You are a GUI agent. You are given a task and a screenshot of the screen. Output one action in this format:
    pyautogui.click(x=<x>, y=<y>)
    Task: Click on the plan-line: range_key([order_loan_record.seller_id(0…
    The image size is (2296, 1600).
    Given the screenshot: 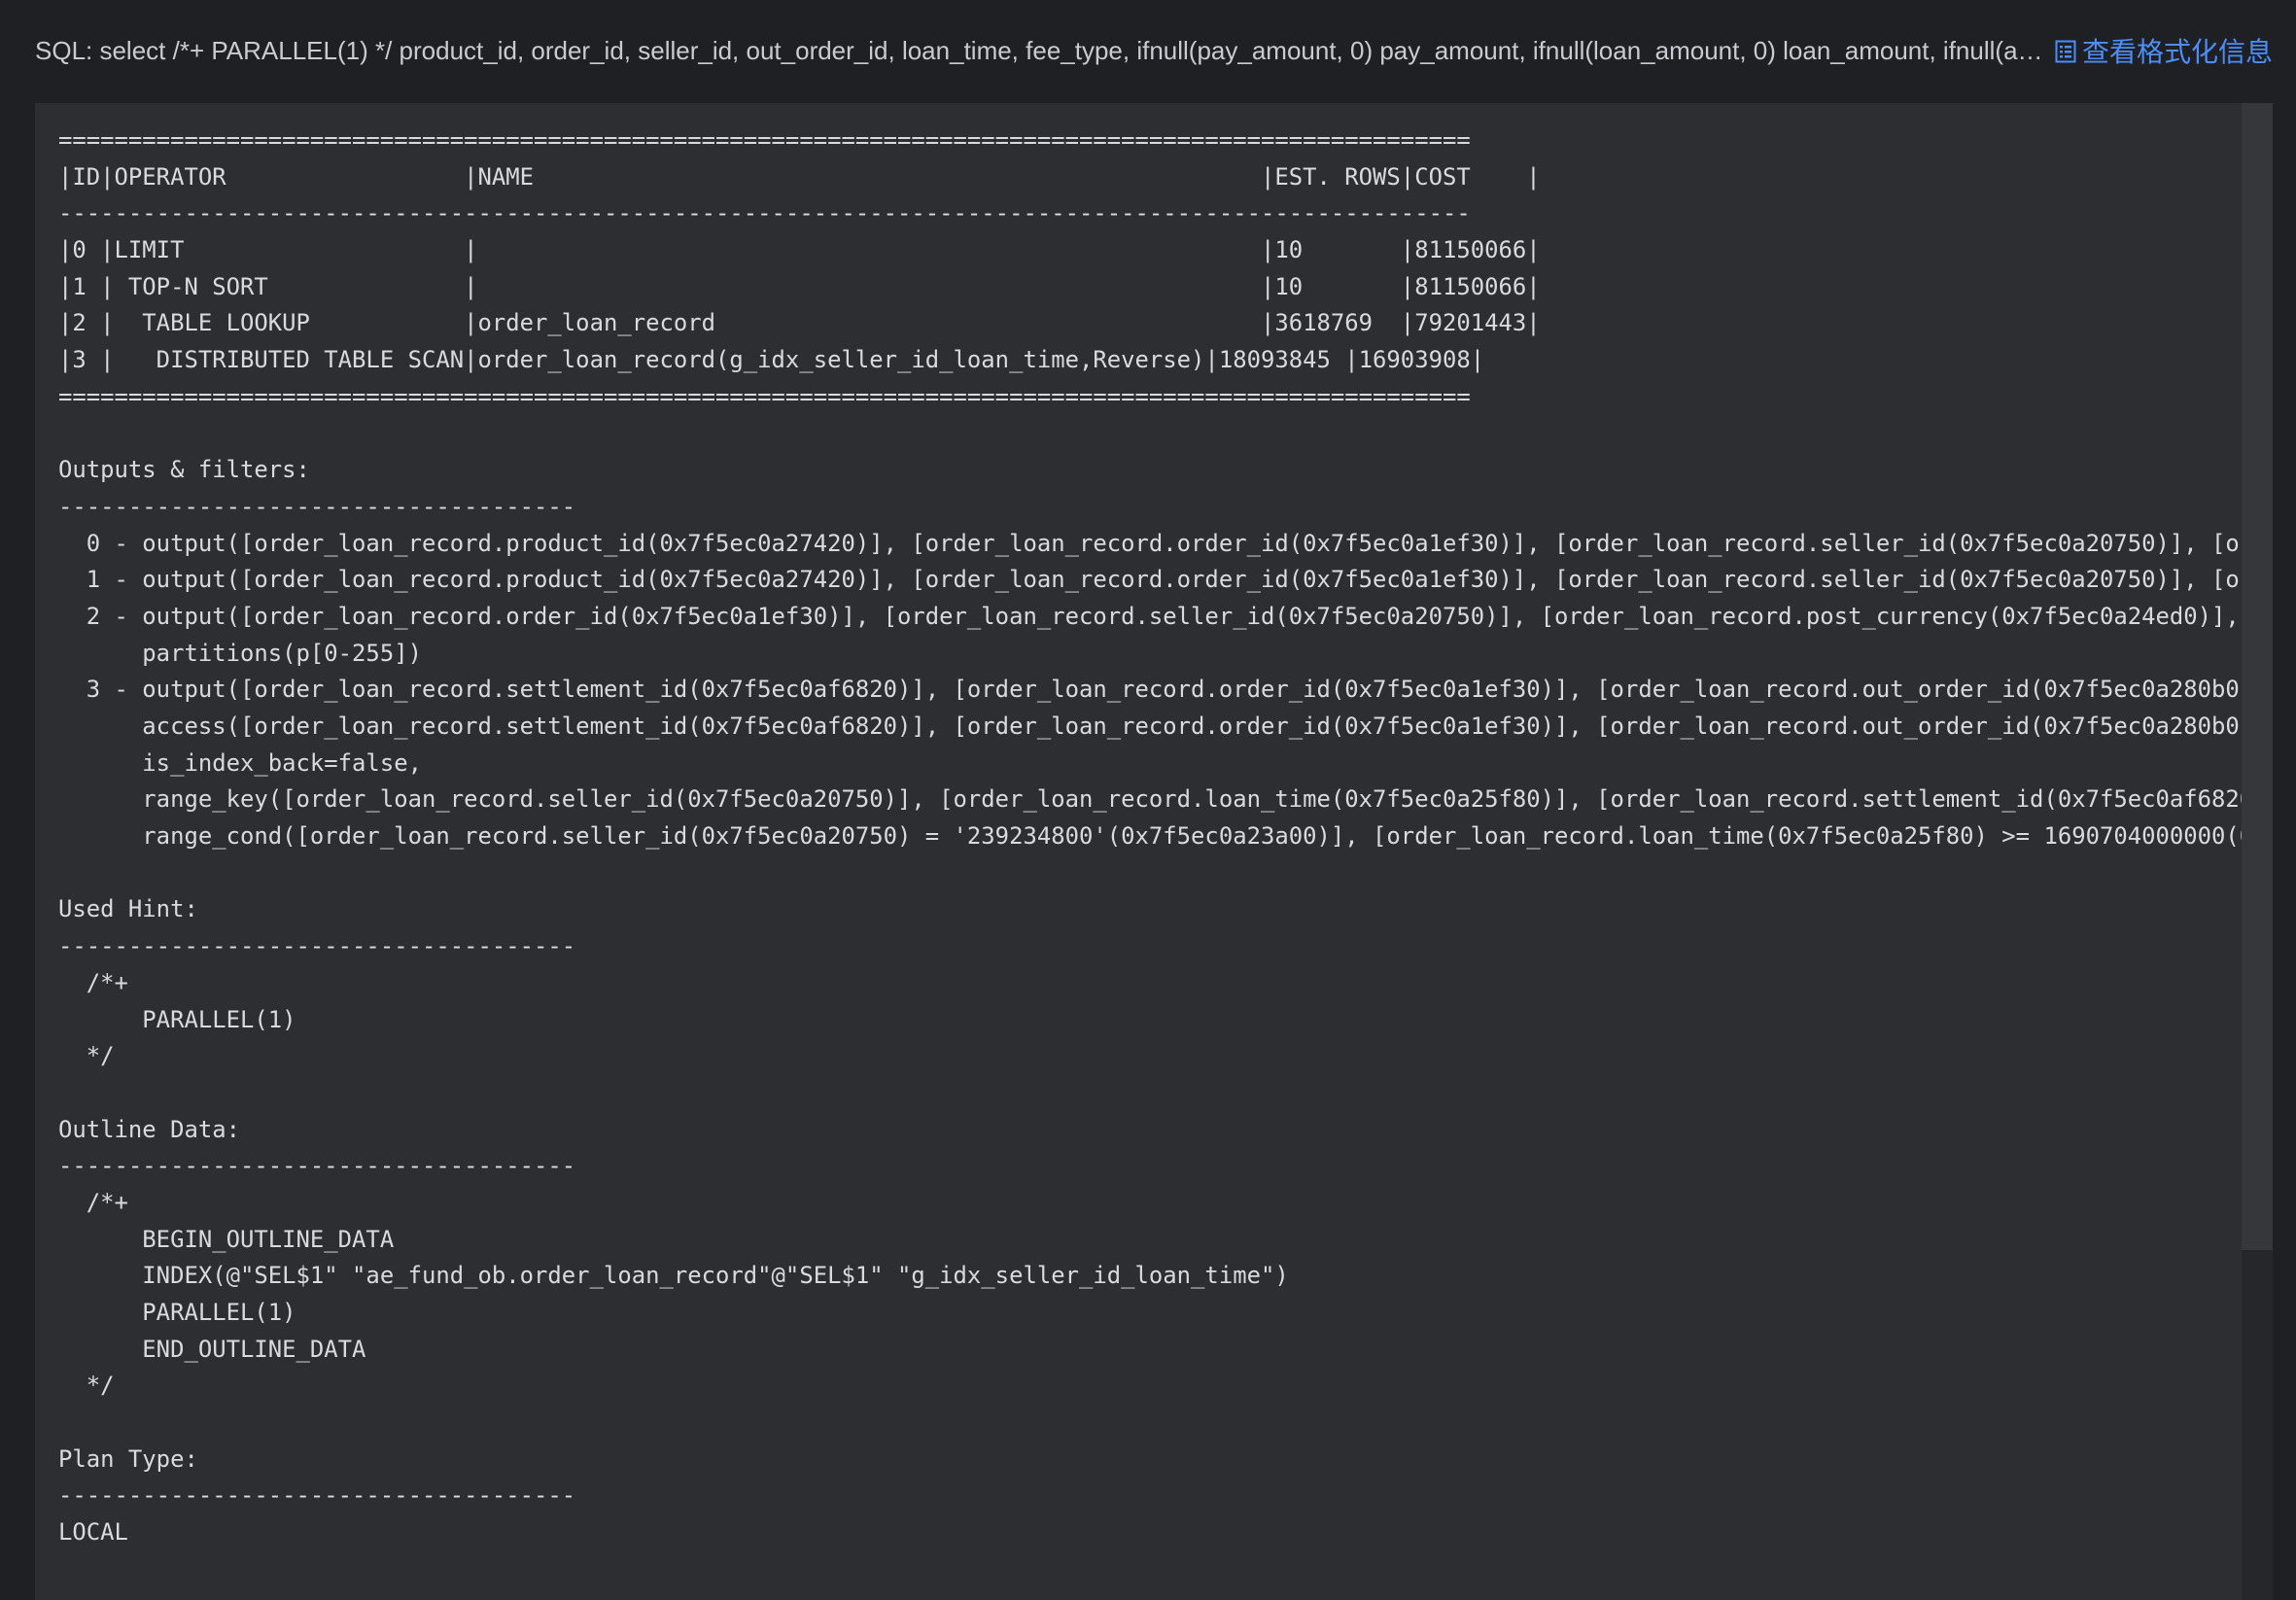 What is the action you would take?
    pyautogui.click(x=1150, y=799)
    